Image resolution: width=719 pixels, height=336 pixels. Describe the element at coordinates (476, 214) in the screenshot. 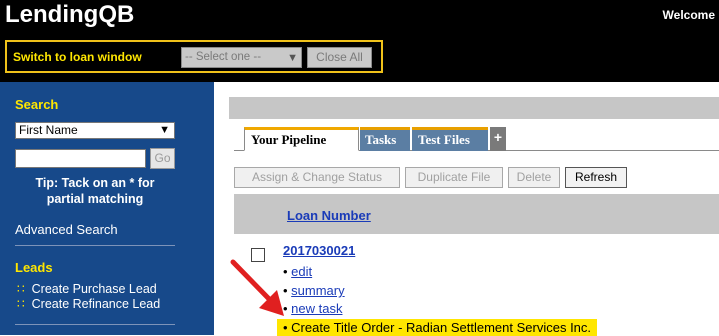

I see `table-header-row: Loan Number` at that location.